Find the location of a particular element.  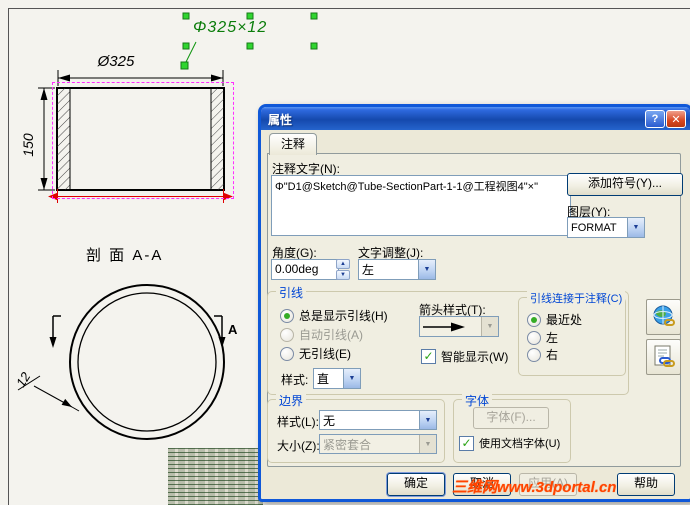

border-style-combo: 无 ▼ is located at coordinates (378, 420).